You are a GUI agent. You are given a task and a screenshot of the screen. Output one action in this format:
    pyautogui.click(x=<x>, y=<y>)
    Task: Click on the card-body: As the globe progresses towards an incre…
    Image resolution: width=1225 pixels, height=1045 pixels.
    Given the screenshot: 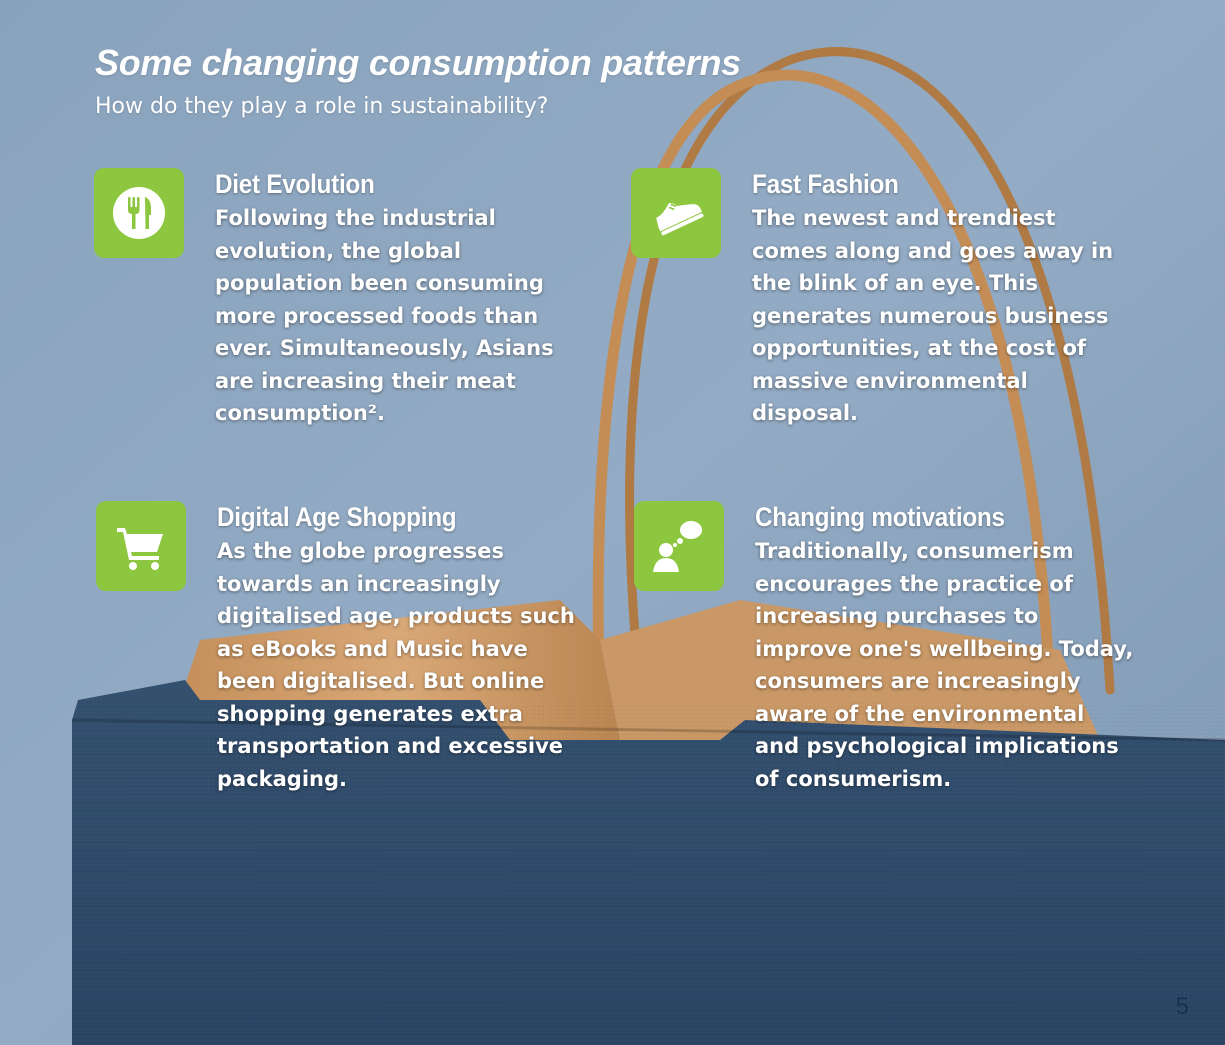 What is the action you would take?
    pyautogui.click(x=396, y=665)
    